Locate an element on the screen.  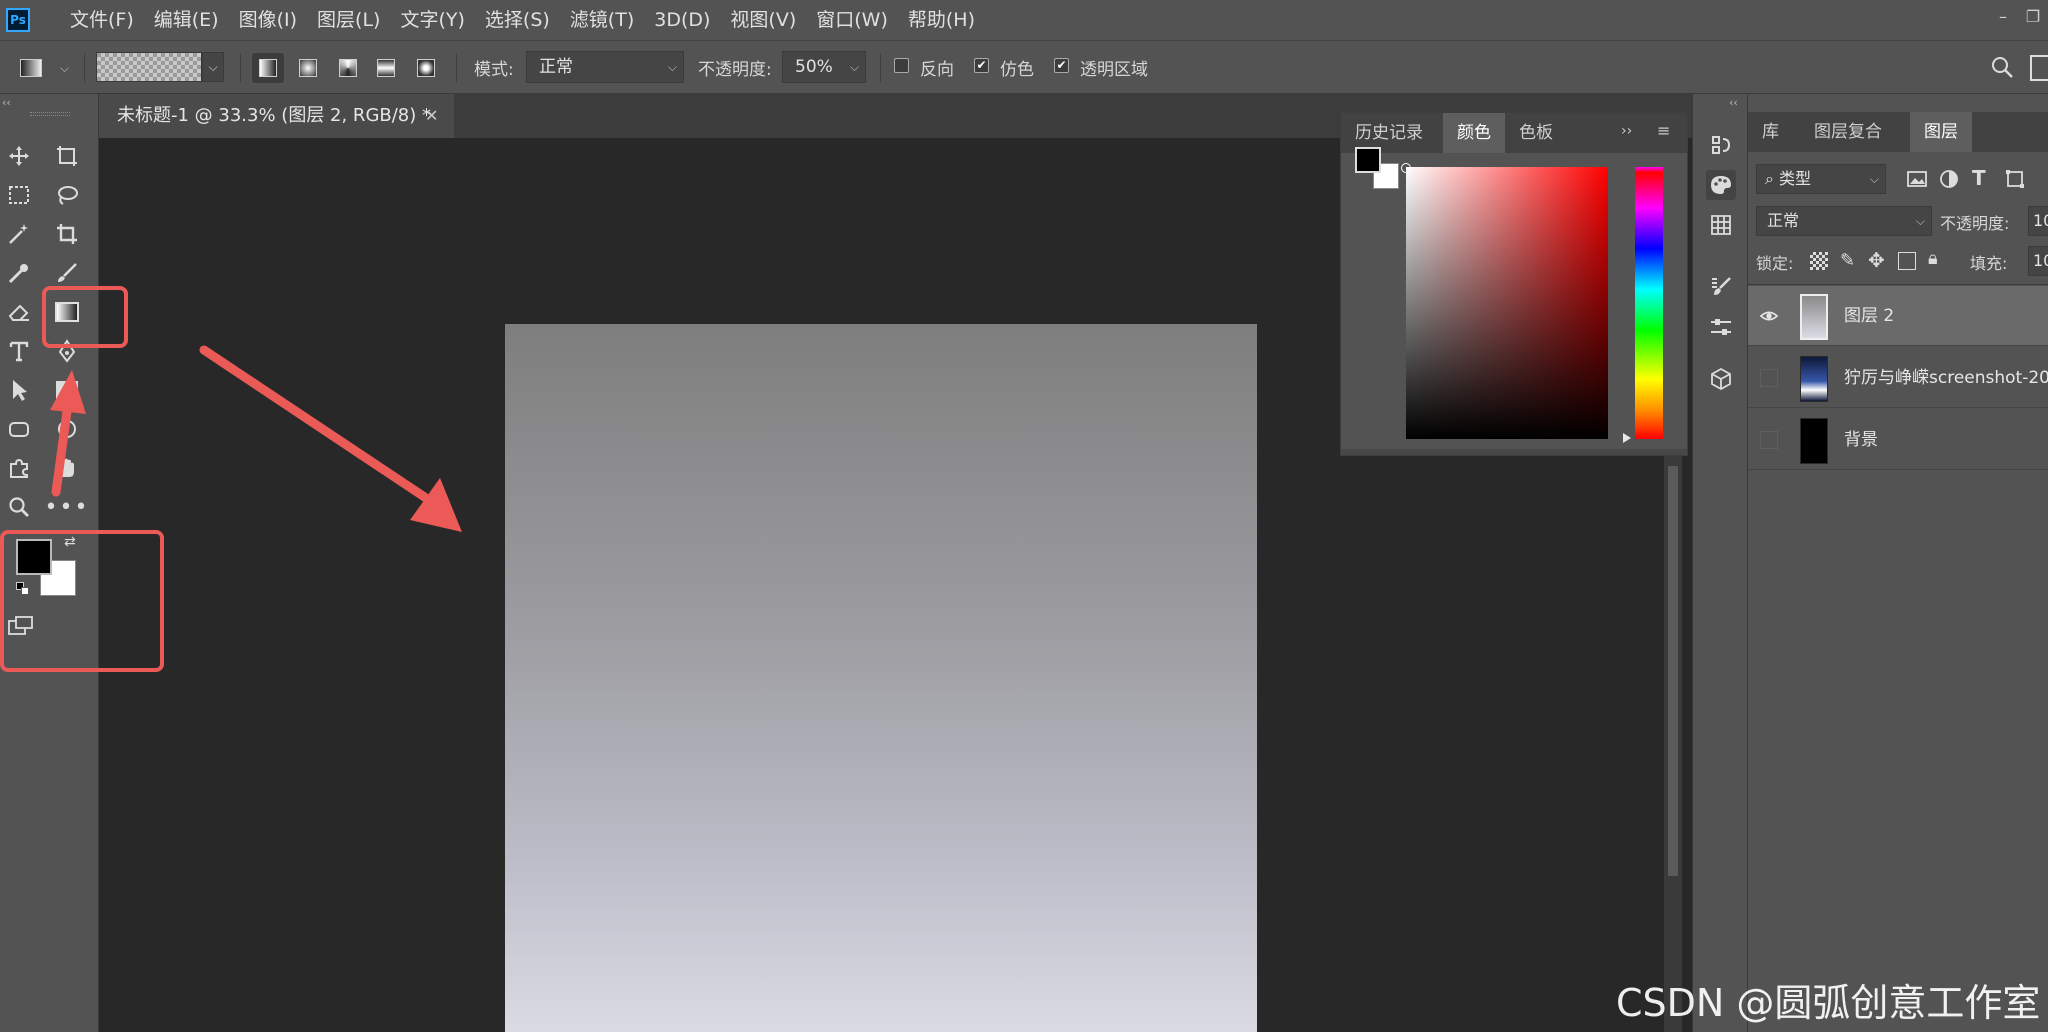
foreground-color-swatch is located at coordinates (34, 557).